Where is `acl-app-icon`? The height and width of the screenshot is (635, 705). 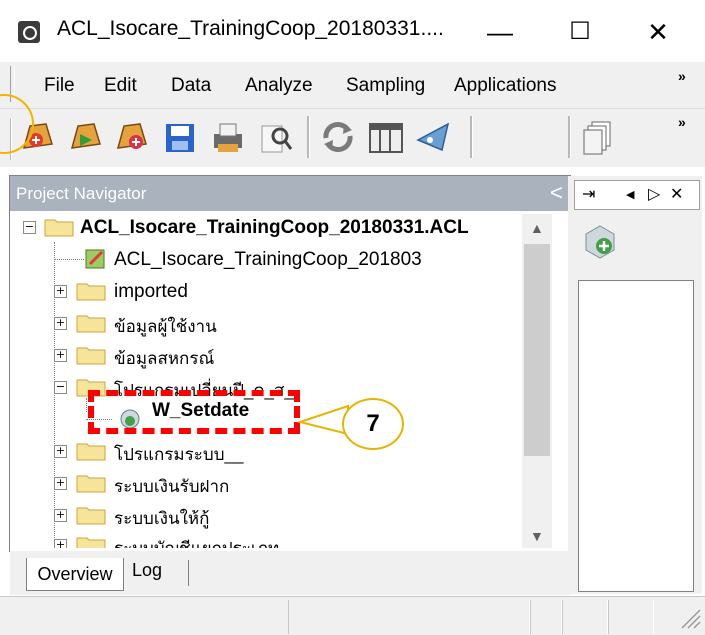
acl-app-icon is located at coordinates (29, 32).